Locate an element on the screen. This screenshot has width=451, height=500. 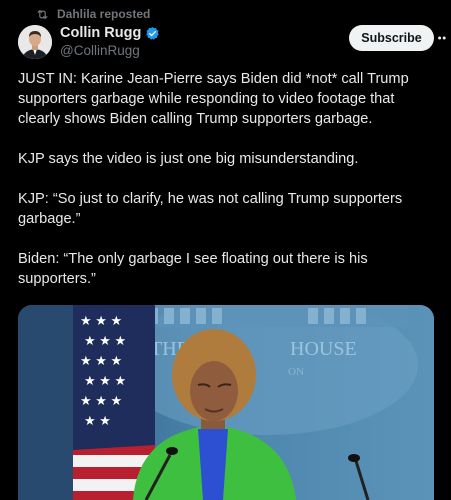
flag: ★ ★ ★ ★ ★ ★ ★ ★ ★ ★ ★ ★ ★ ★ ★ ★ ★ is located at coordinates (86, 402).